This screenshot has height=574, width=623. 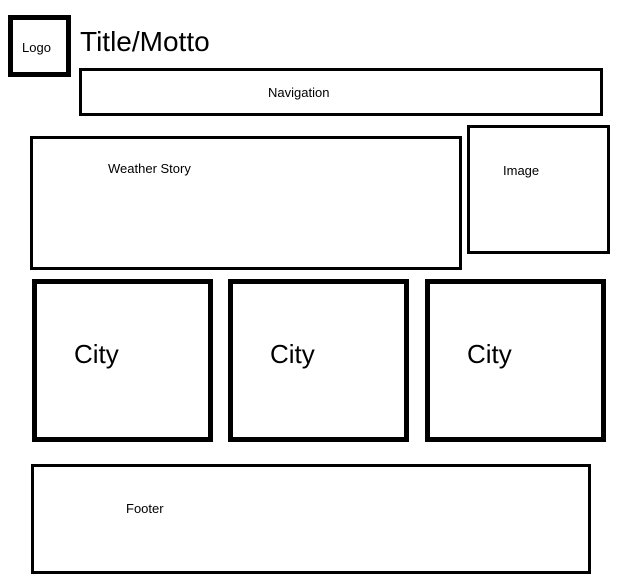 What do you see at coordinates (145, 508) in the screenshot?
I see `footer-label: Footer` at bounding box center [145, 508].